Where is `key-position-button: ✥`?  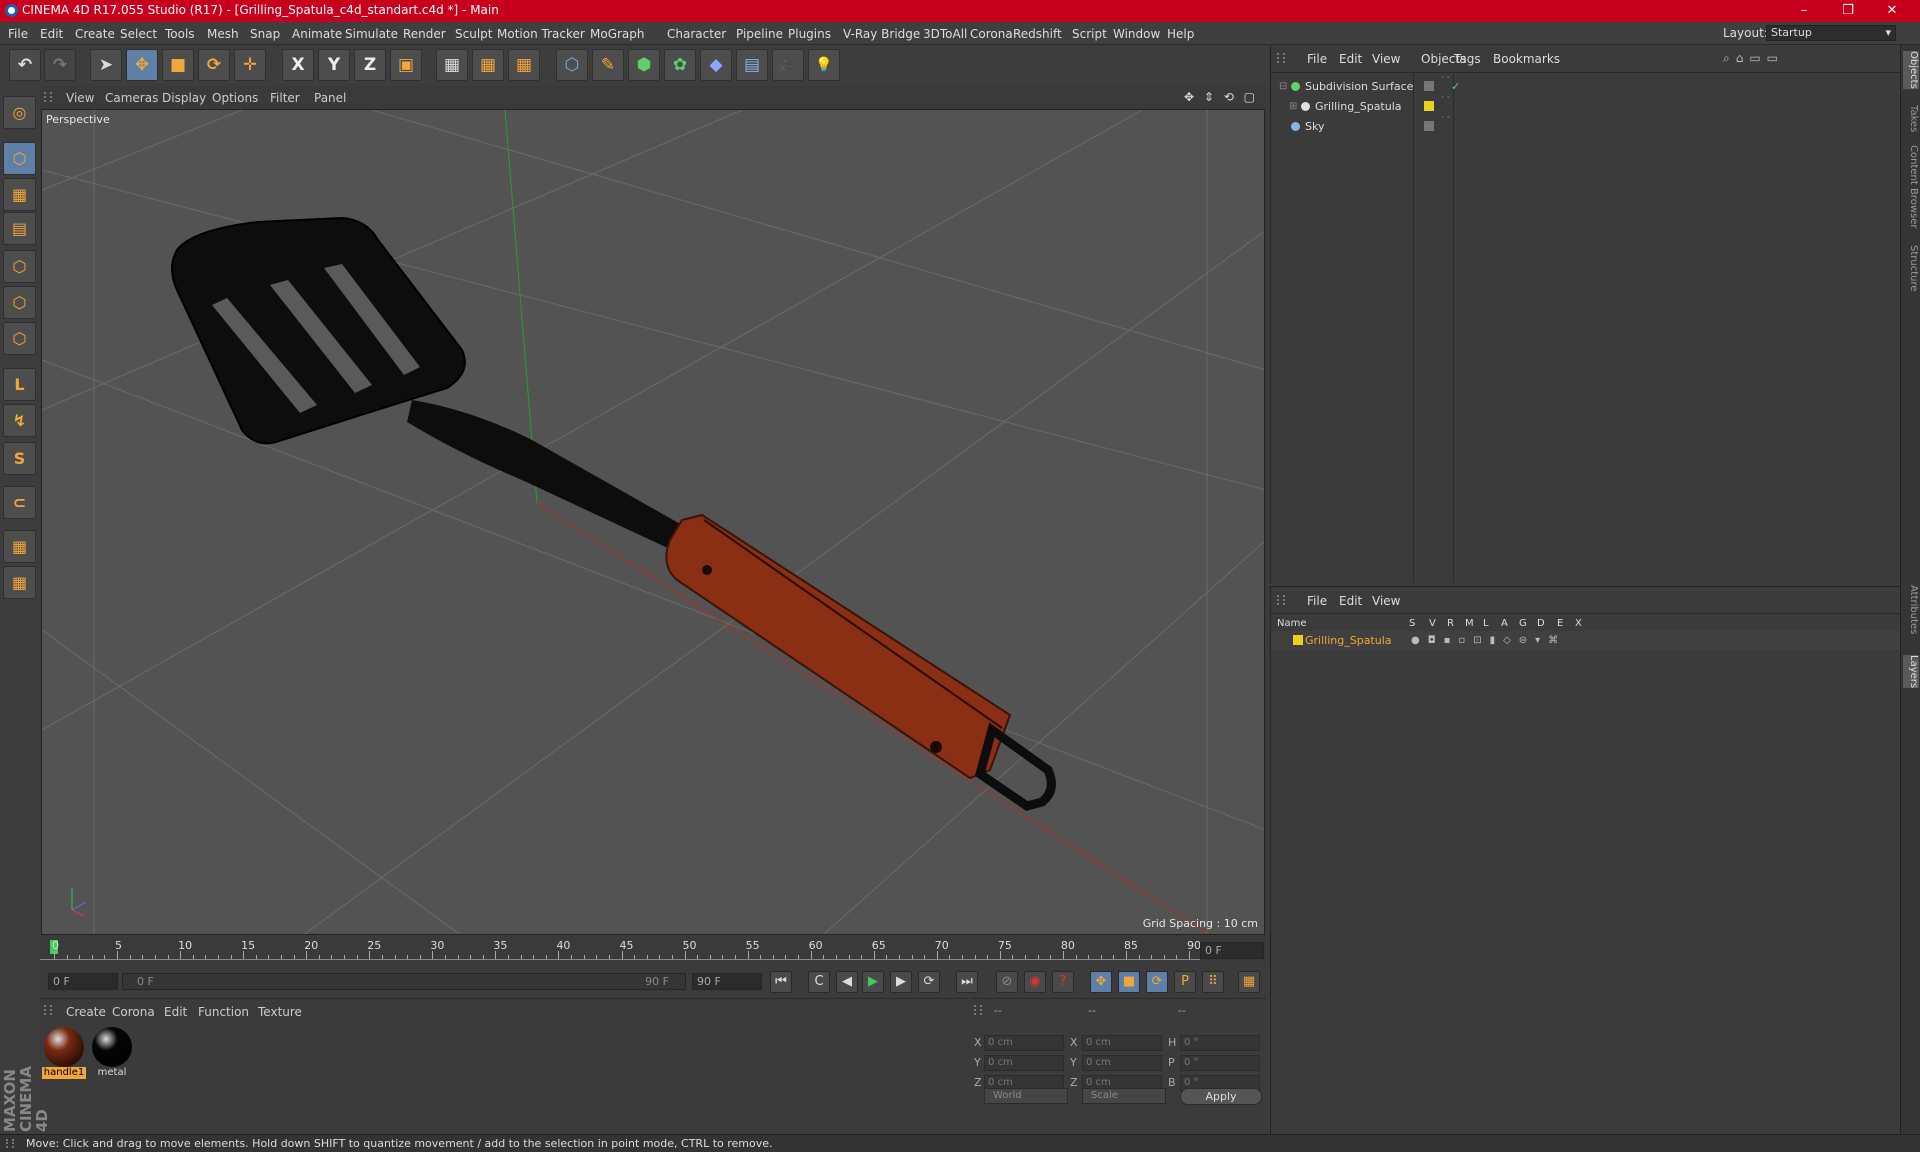 key-position-button: ✥ is located at coordinates (1101, 982).